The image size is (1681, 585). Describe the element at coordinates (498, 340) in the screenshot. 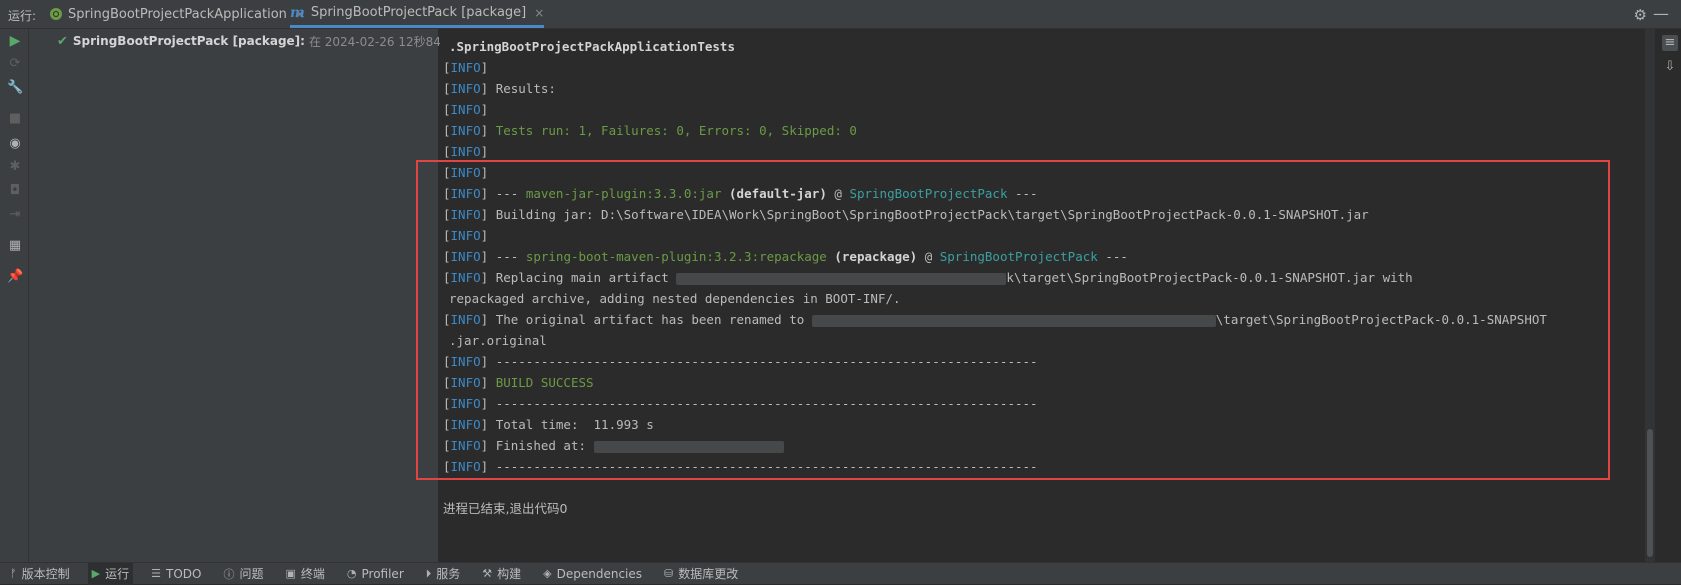

I see `console-line: .jar.original` at that location.